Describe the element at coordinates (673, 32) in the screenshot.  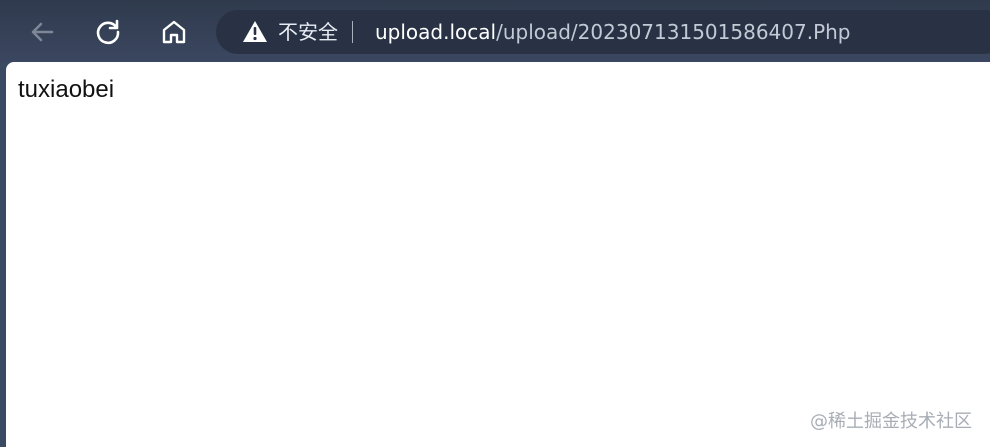
I see `url-path: /upload/20230713150158640​7.Php` at that location.